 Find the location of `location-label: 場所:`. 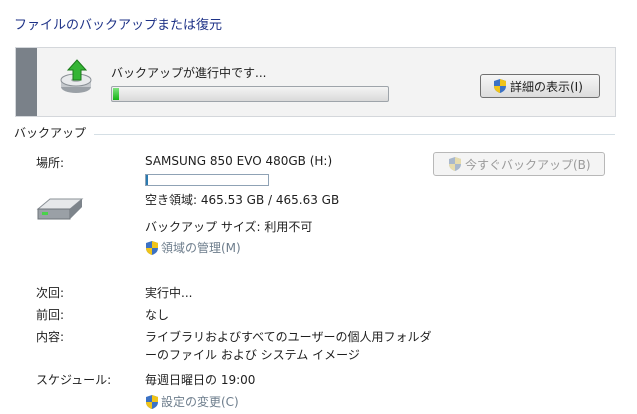

location-label: 場所: is located at coordinates (50, 163).